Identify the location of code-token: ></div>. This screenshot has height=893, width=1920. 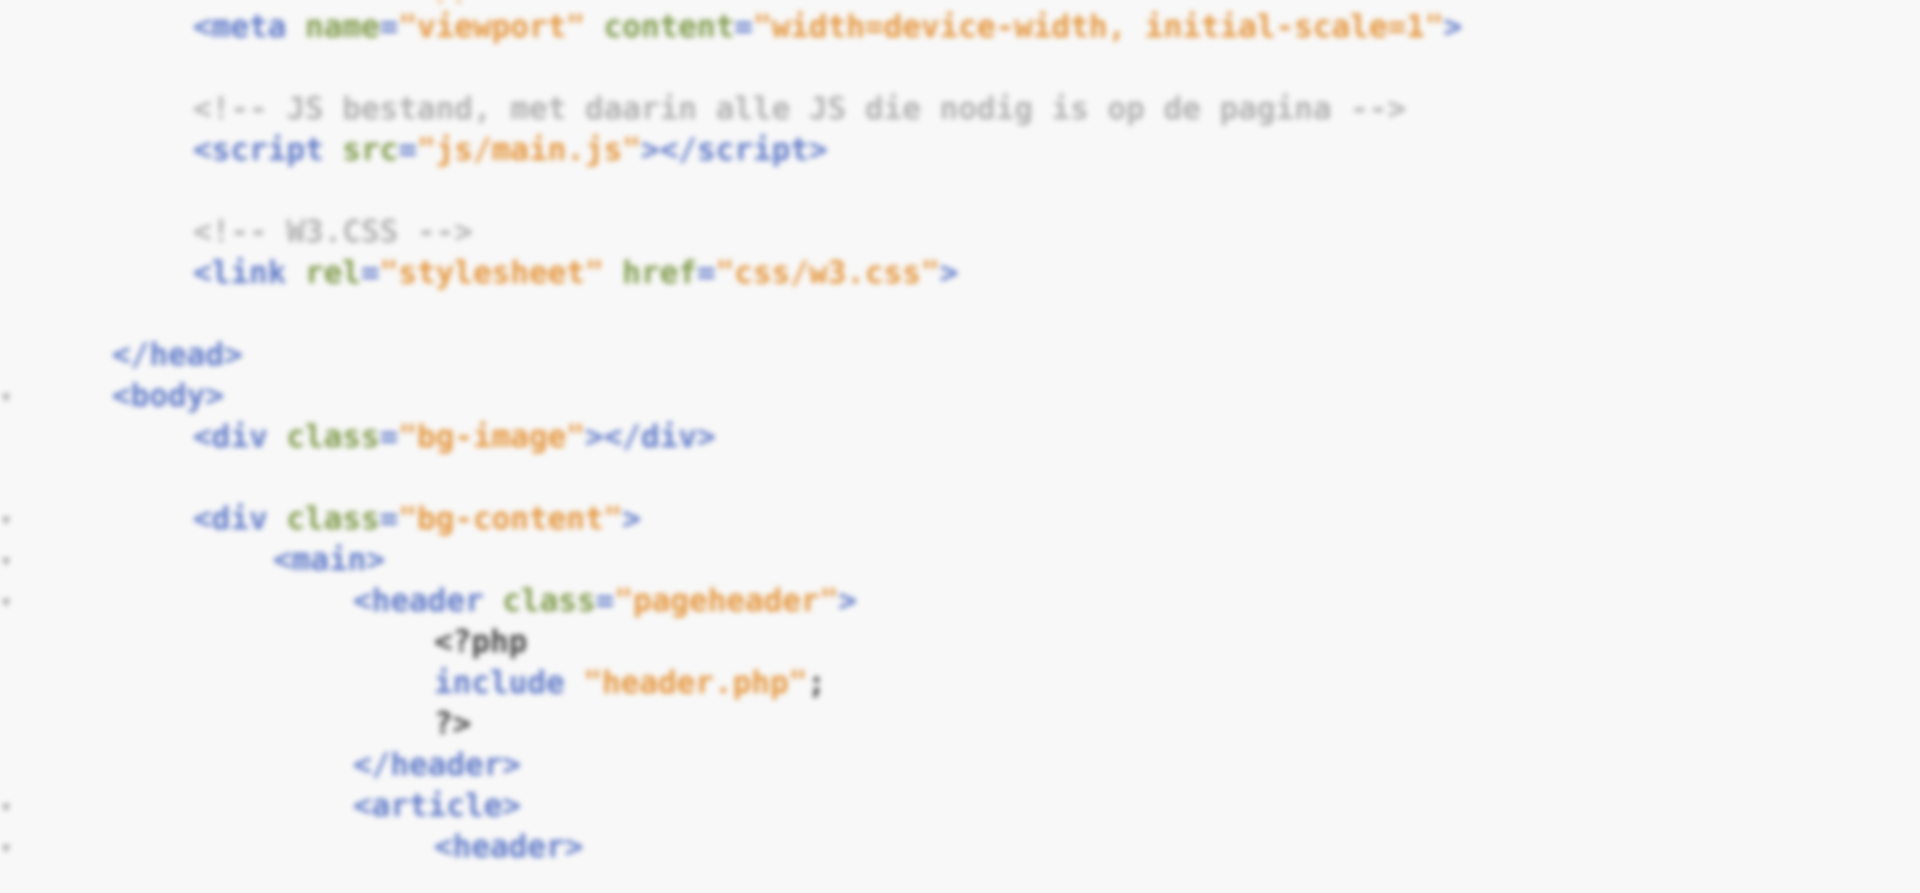
(650, 437).